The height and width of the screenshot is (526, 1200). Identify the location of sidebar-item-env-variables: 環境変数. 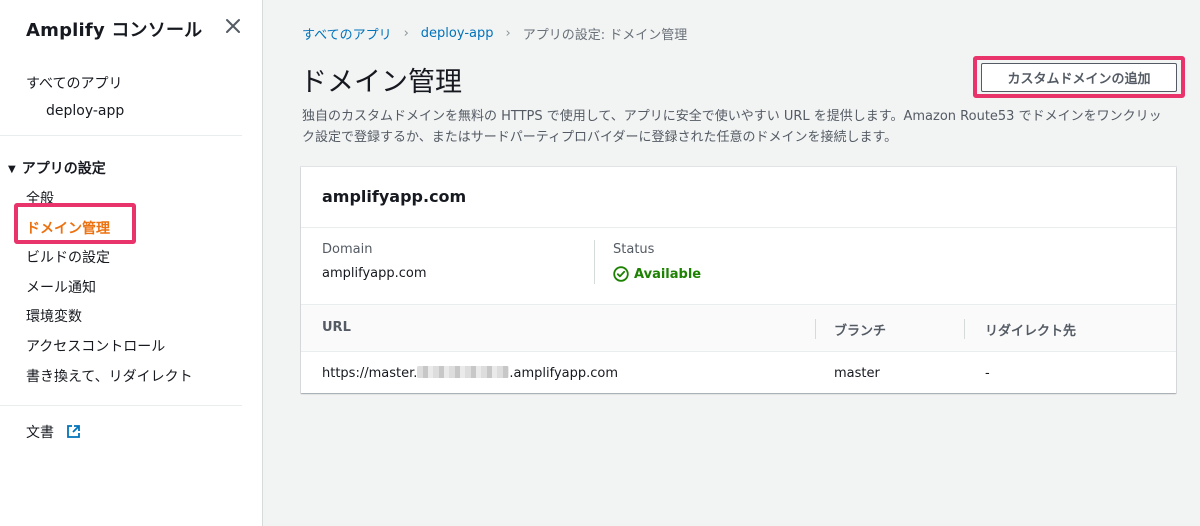
(54, 316).